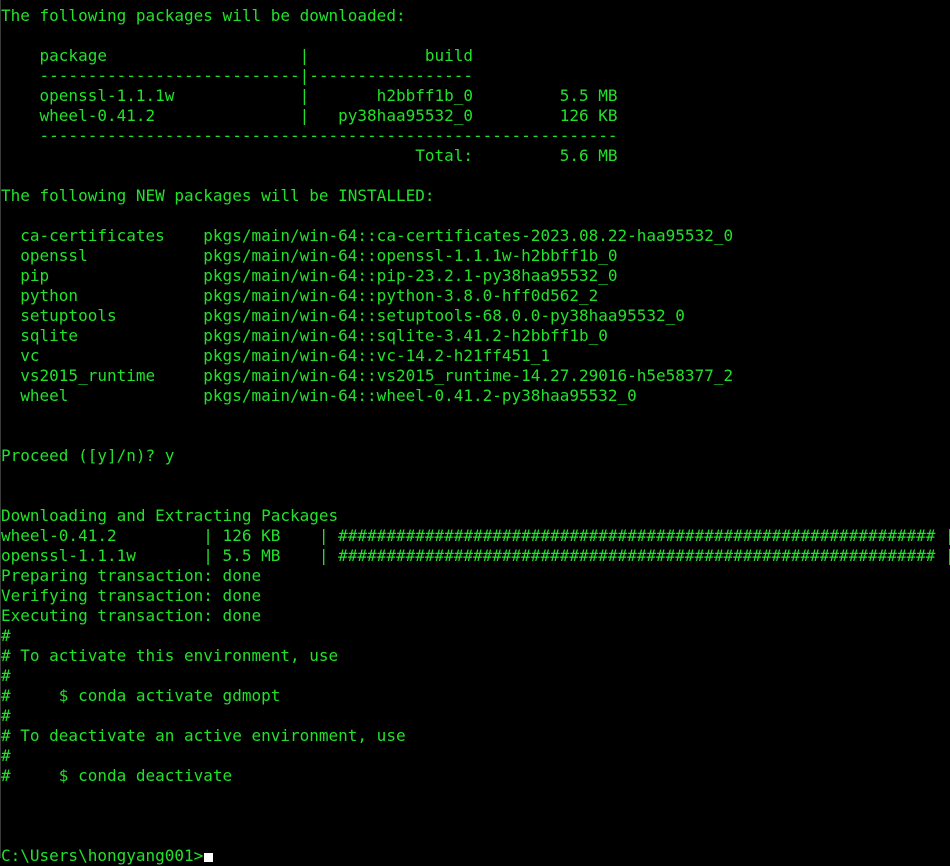 This screenshot has width=950, height=866. What do you see at coordinates (88, 455) in the screenshot?
I see `terminal-line: Proceed ([y]/n)? y` at bounding box center [88, 455].